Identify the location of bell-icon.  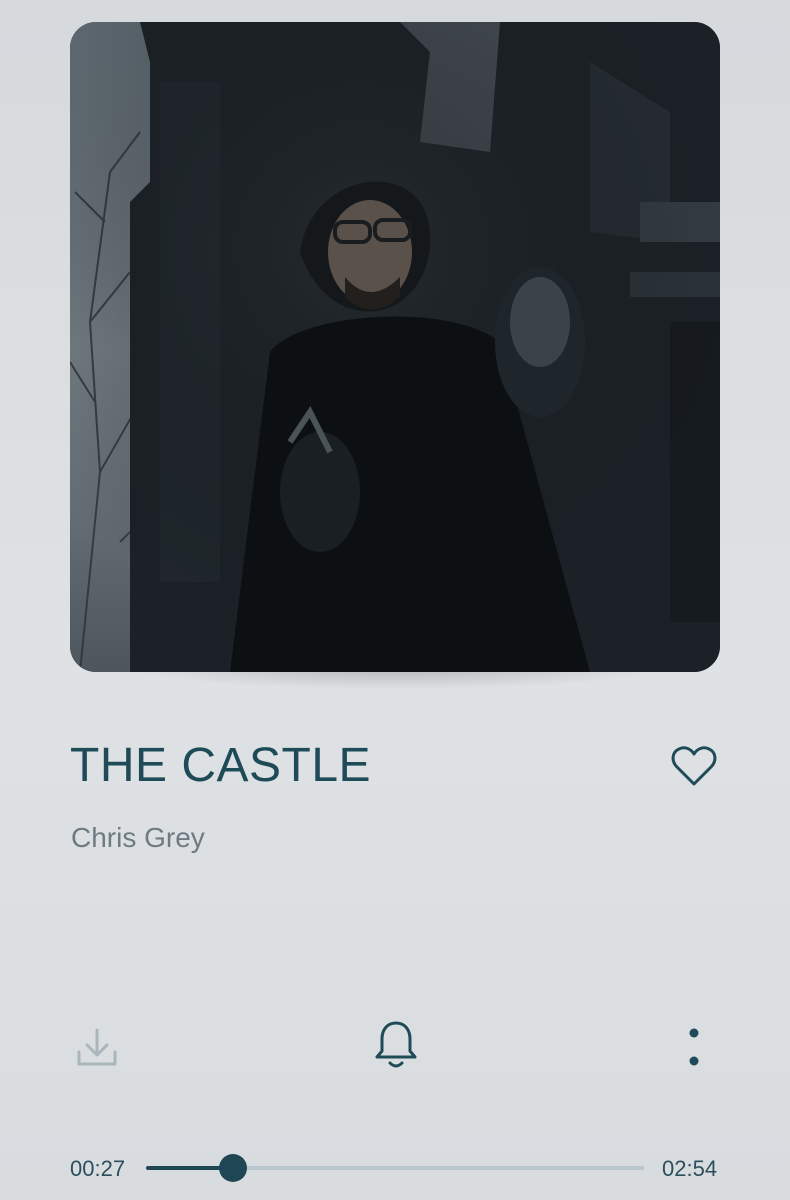
(396, 1044).